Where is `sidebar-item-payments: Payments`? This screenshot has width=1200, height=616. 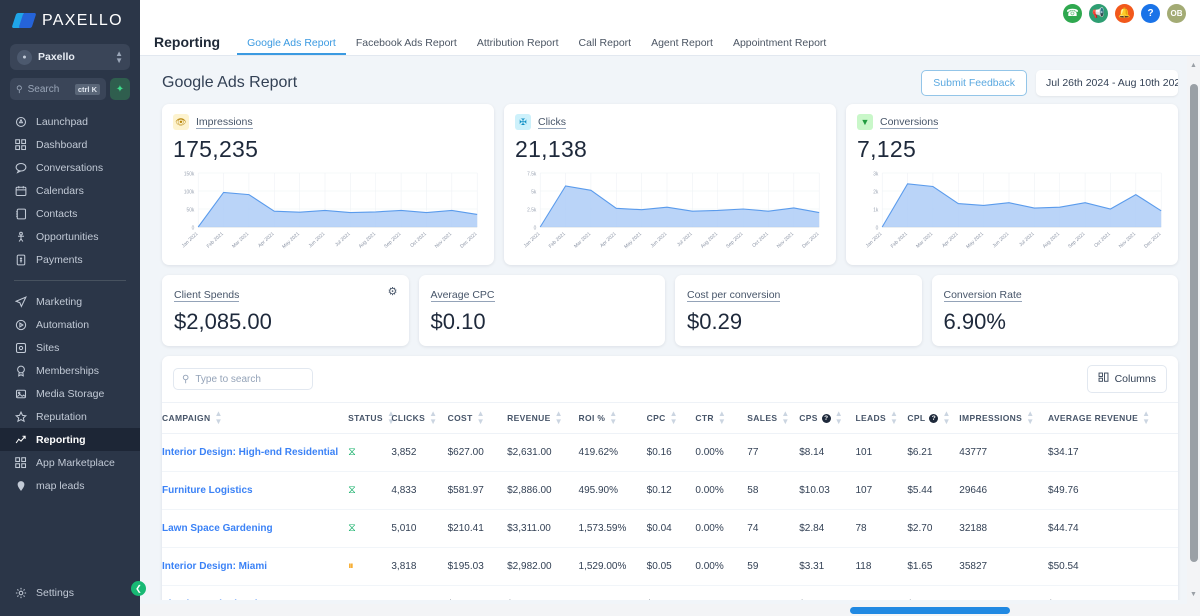
sidebar-item-payments: Payments is located at coordinates (70, 259).